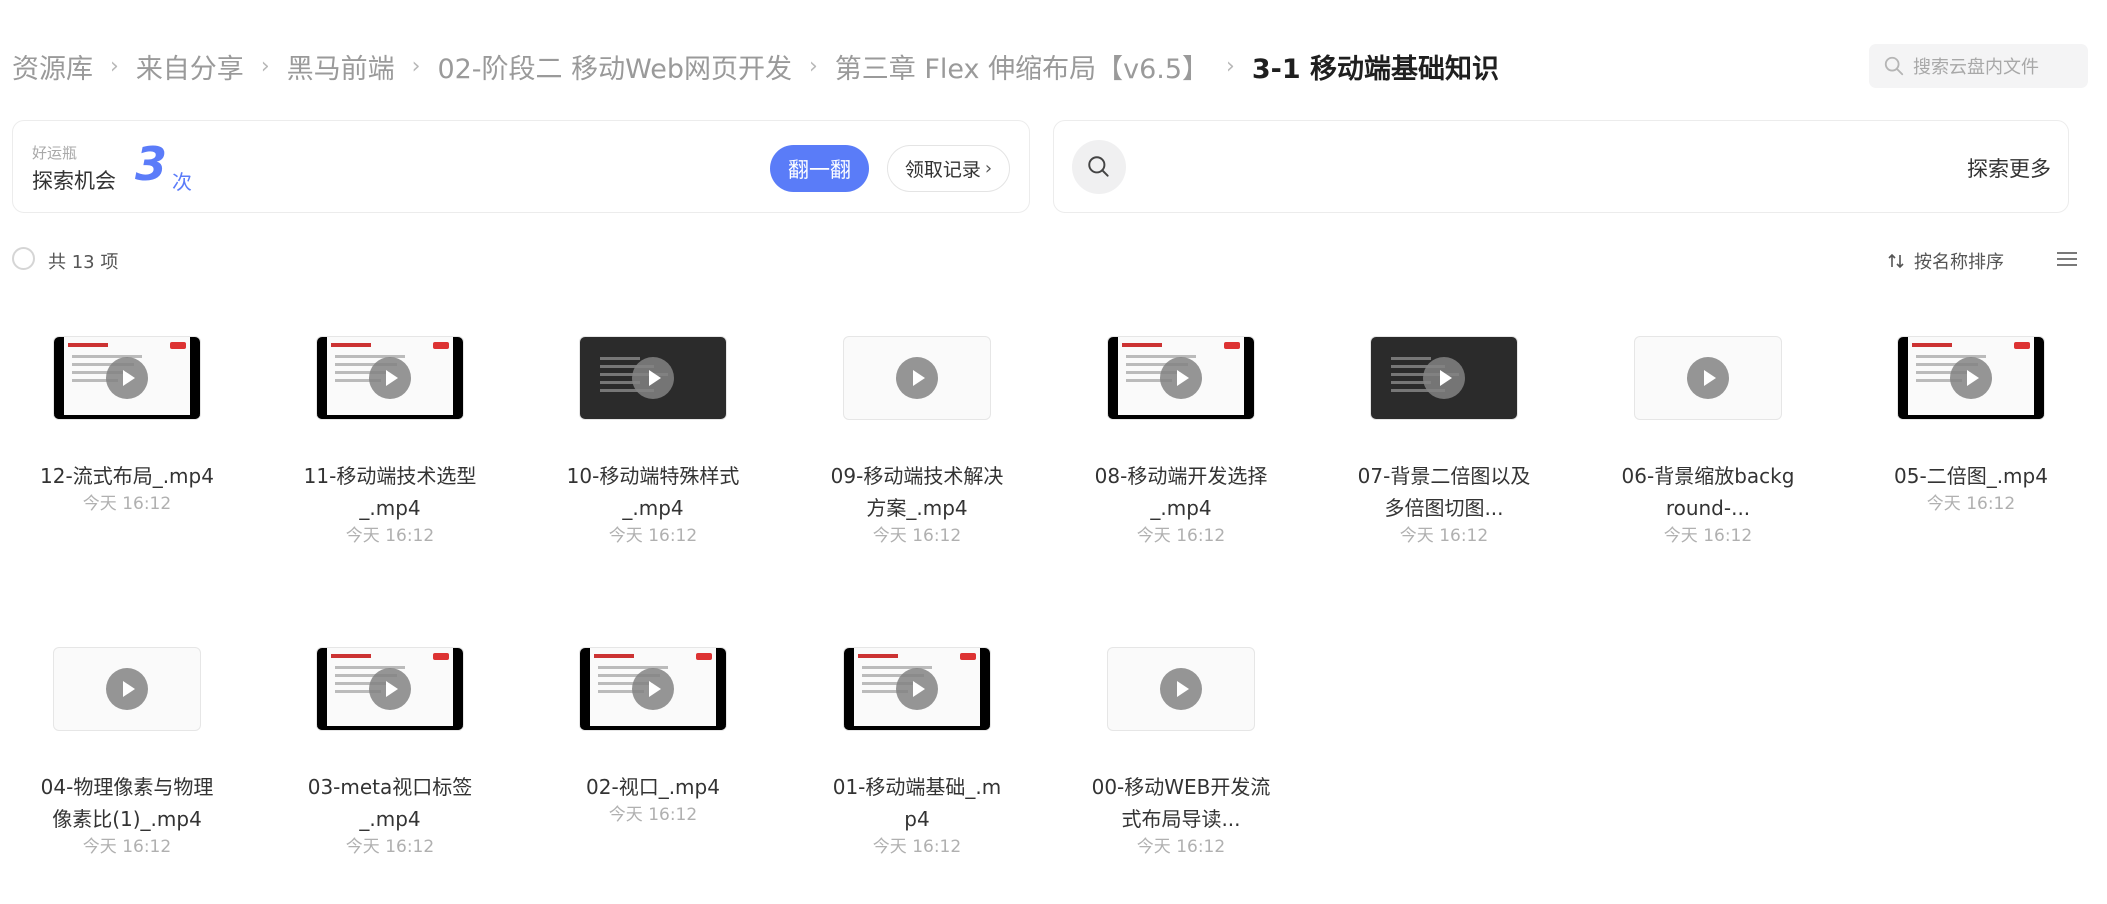 This screenshot has width=2107, height=904. Describe the element at coordinates (2009, 168) in the screenshot. I see `explore-more-link: 探索更多` at that location.